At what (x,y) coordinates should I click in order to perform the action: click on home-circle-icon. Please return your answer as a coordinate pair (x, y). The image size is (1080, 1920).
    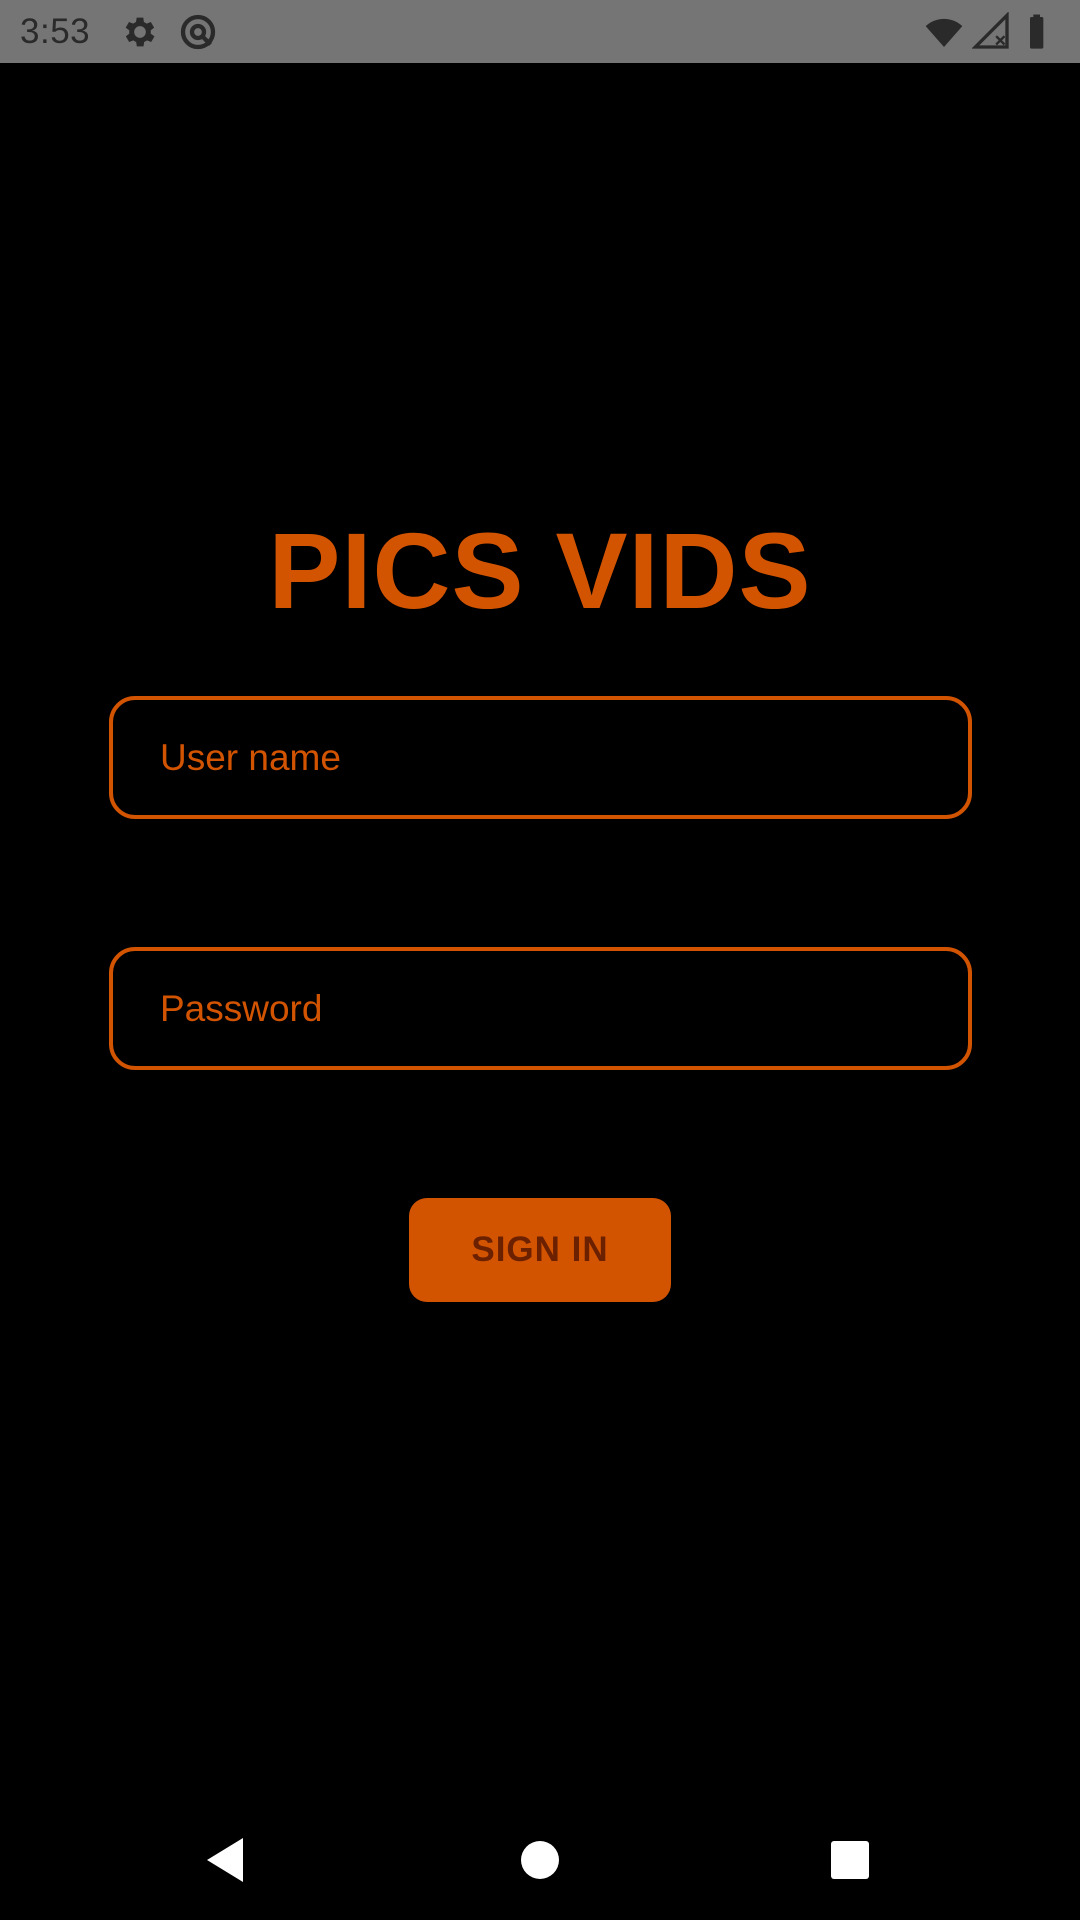
    Looking at the image, I should click on (540, 1860).